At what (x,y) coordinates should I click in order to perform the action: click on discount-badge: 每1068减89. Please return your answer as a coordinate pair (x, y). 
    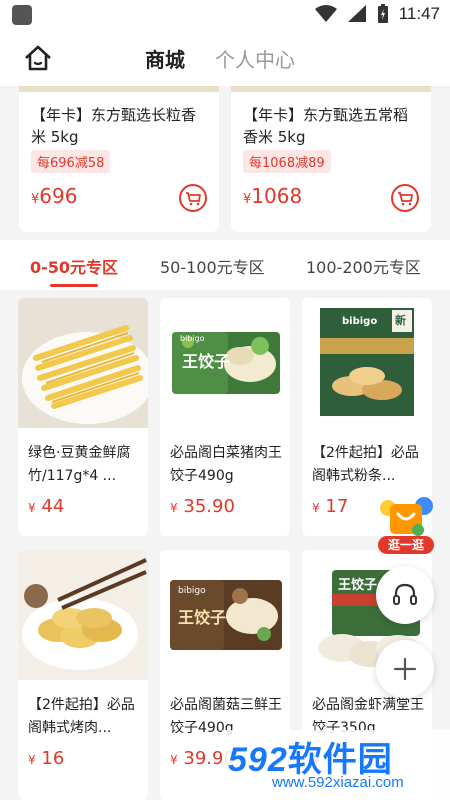
    Looking at the image, I should click on (287, 161).